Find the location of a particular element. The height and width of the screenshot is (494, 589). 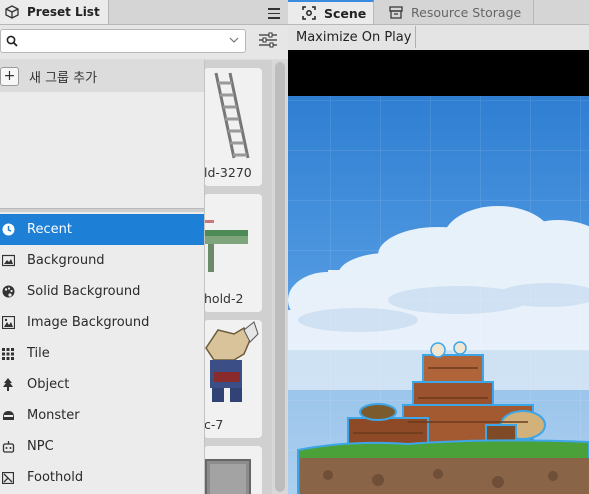

category-item-tile: Tile is located at coordinates (102, 353).